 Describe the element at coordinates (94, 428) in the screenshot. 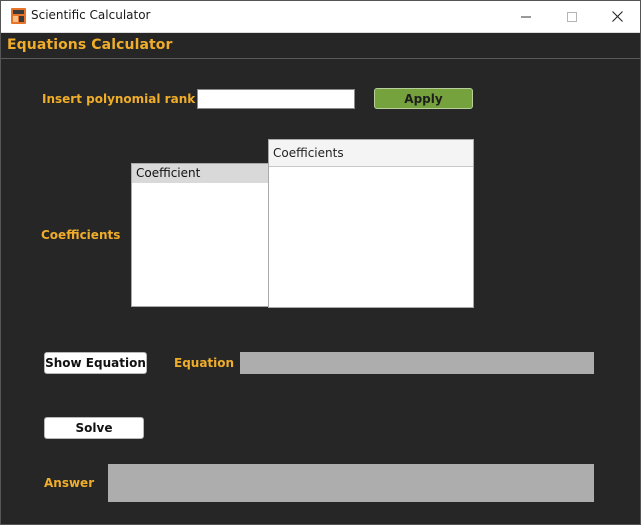

I see `solve-button: Solve` at that location.